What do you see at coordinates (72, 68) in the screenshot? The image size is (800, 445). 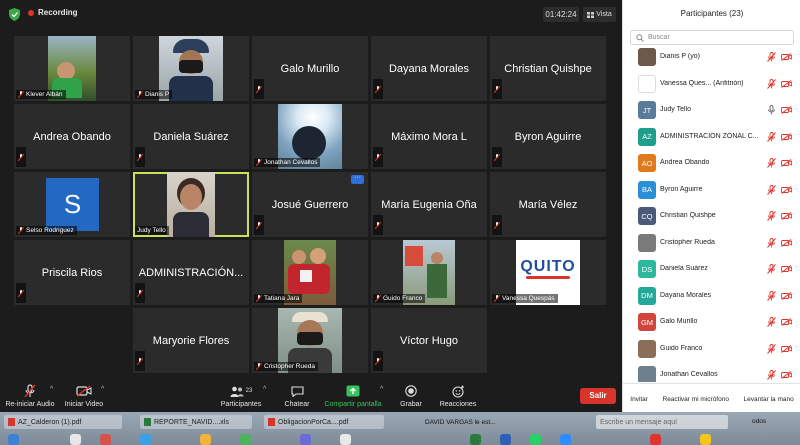 I see `video-tile-klever: Klever Albán` at bounding box center [72, 68].